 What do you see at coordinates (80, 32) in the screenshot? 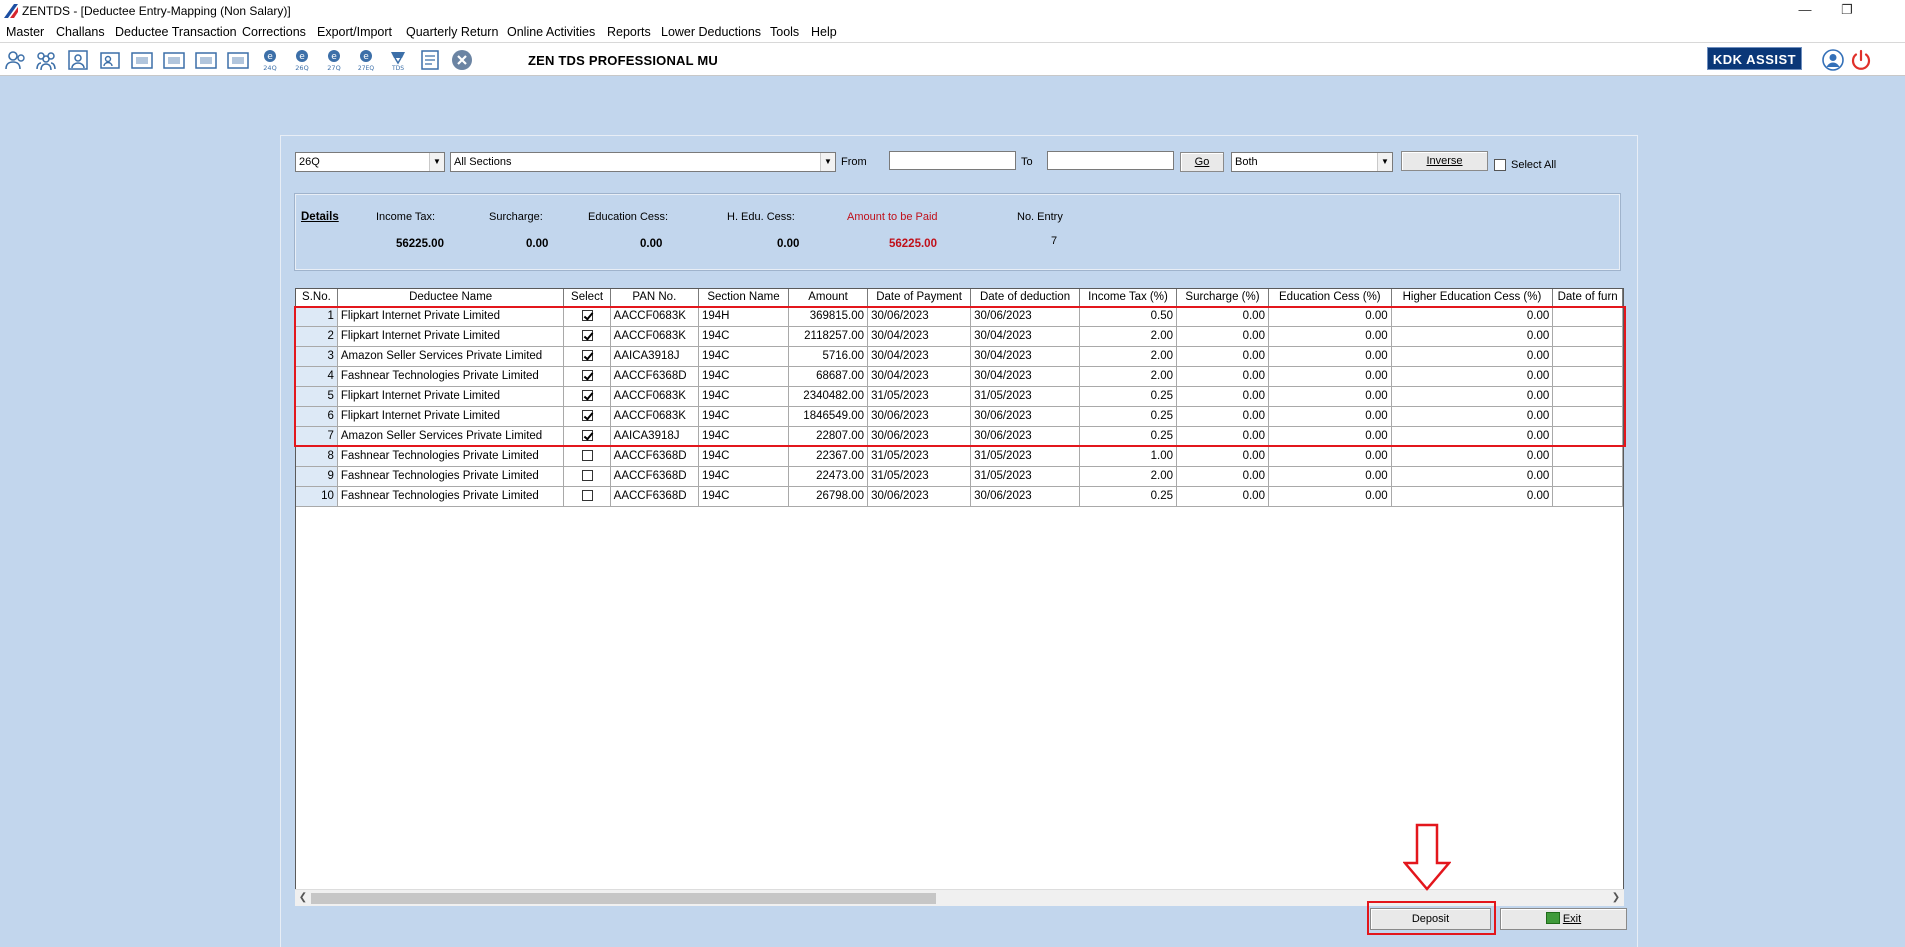
I see `menu-challans: Challans` at bounding box center [80, 32].